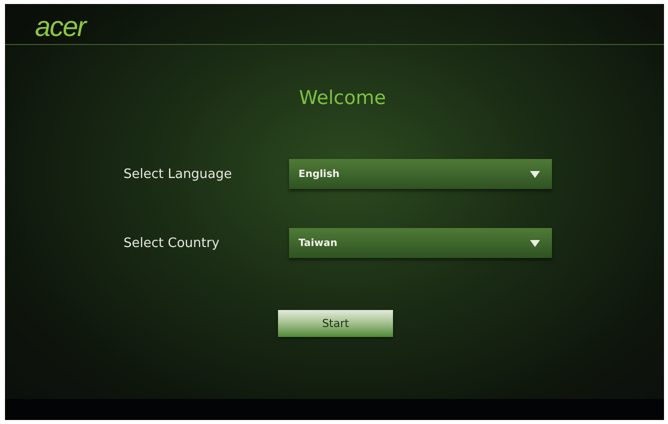 The height and width of the screenshot is (424, 668). Describe the element at coordinates (172, 243) in the screenshot. I see `field-label: Select Country` at that location.